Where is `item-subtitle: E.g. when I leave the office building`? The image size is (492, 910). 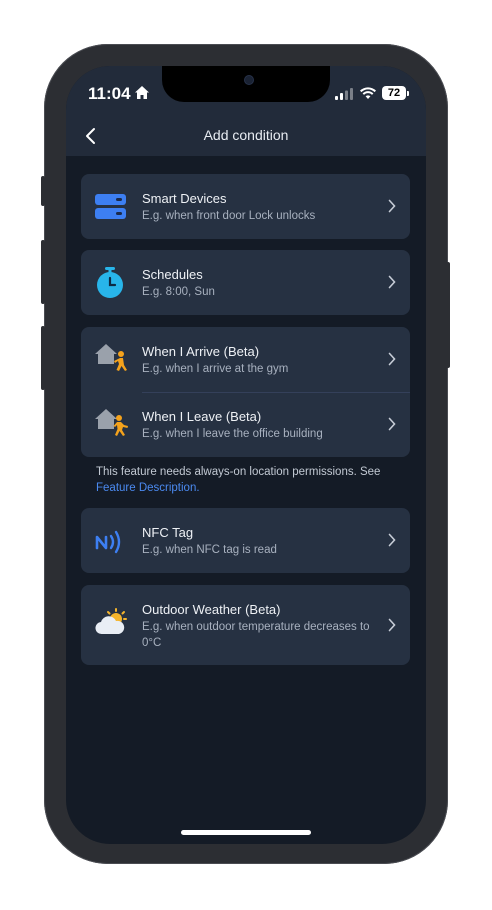 item-subtitle: E.g. when I leave the office building is located at coordinates (232, 434).